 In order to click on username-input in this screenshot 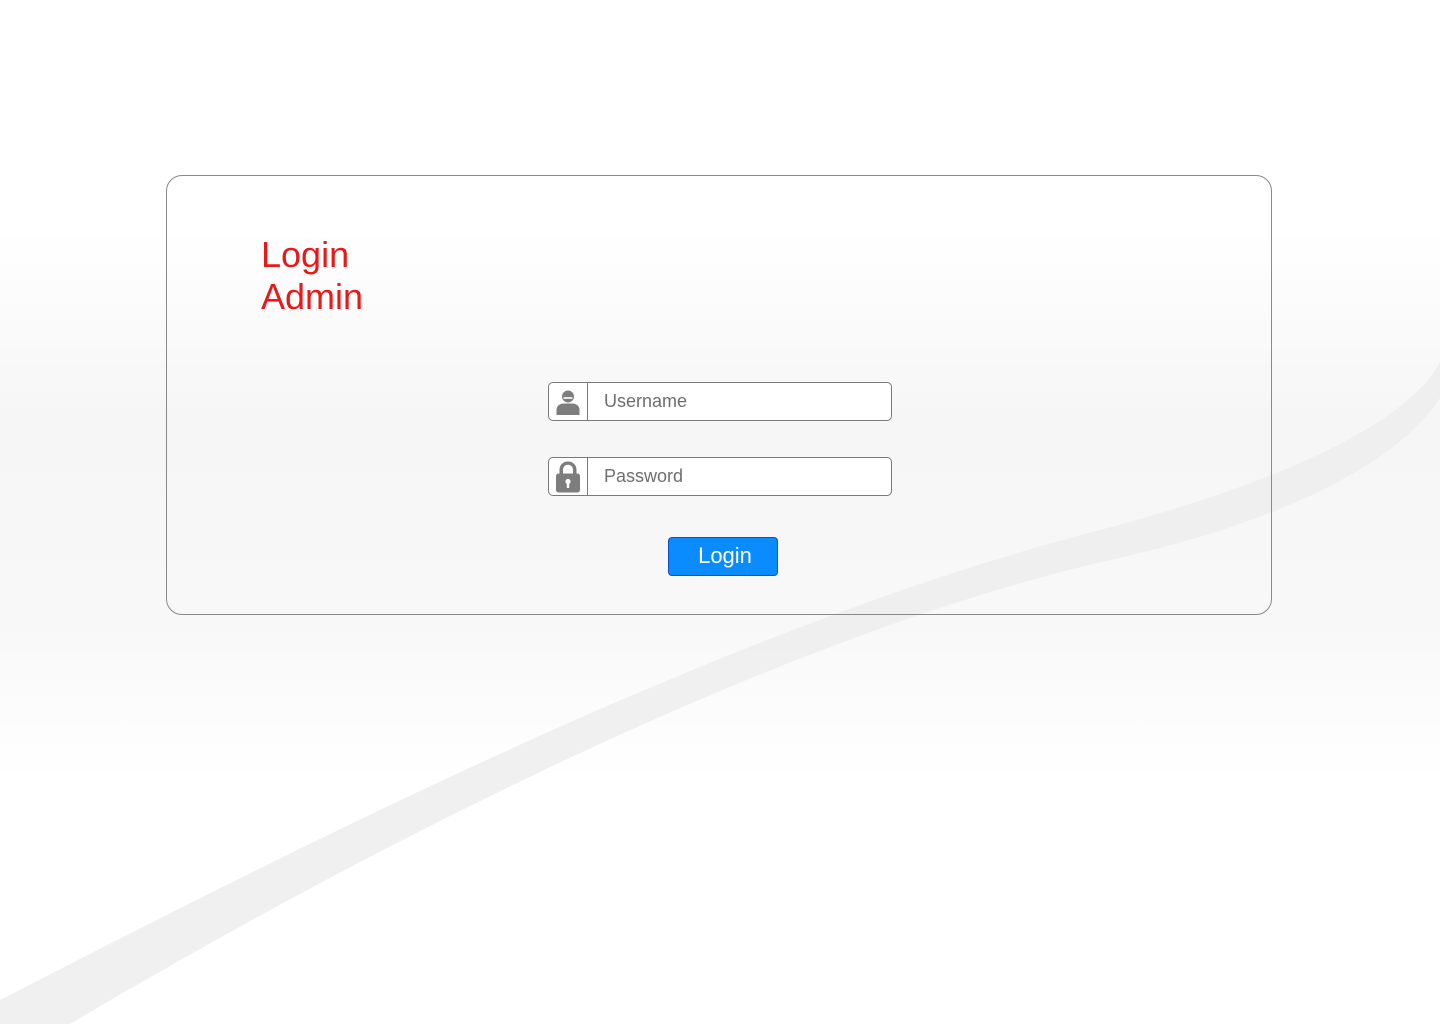, I will do `click(739, 401)`.